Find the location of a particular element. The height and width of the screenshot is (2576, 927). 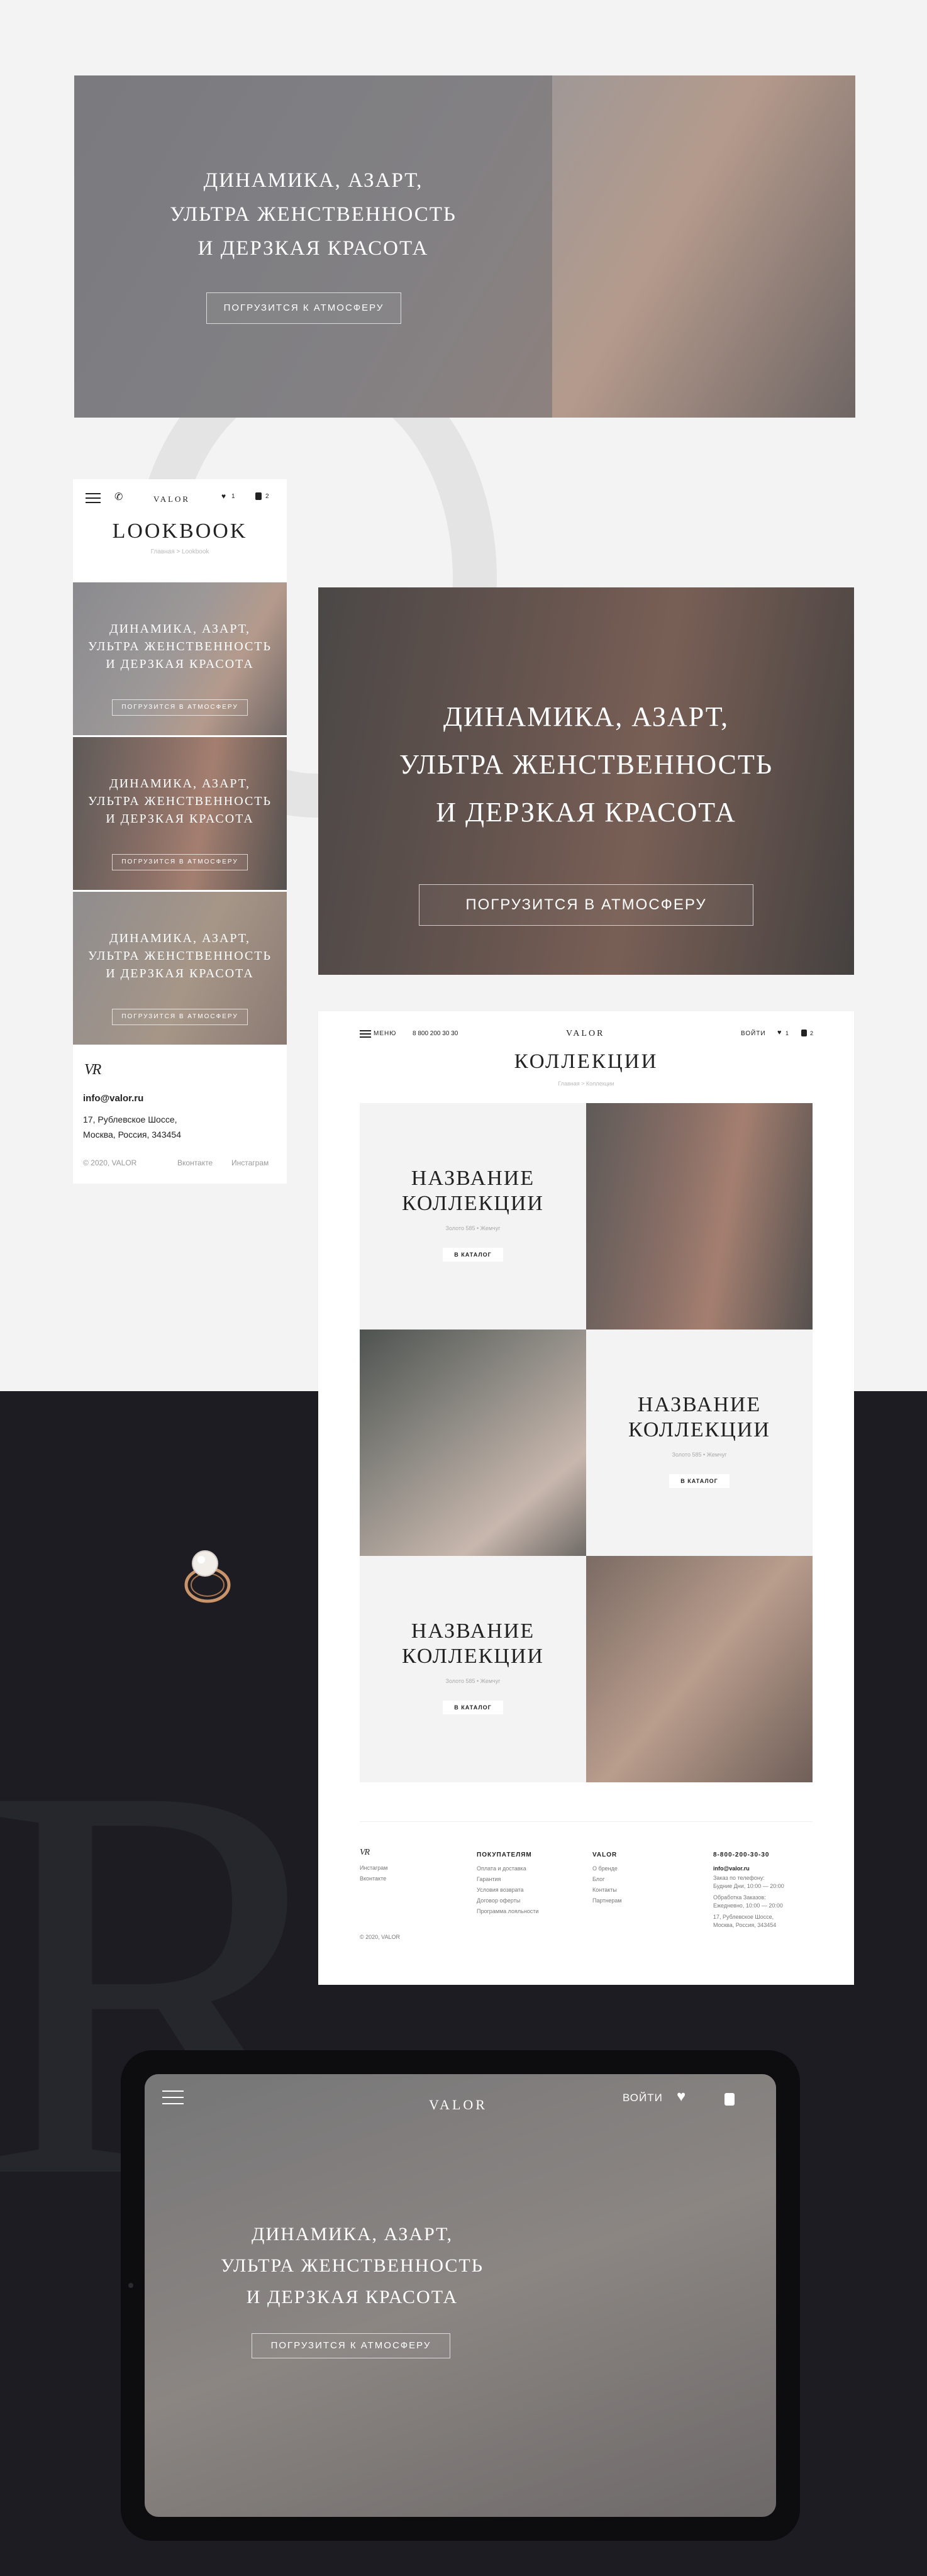

collection-subtitle: Золото 585 • Жемчуг is located at coordinates (473, 1681).